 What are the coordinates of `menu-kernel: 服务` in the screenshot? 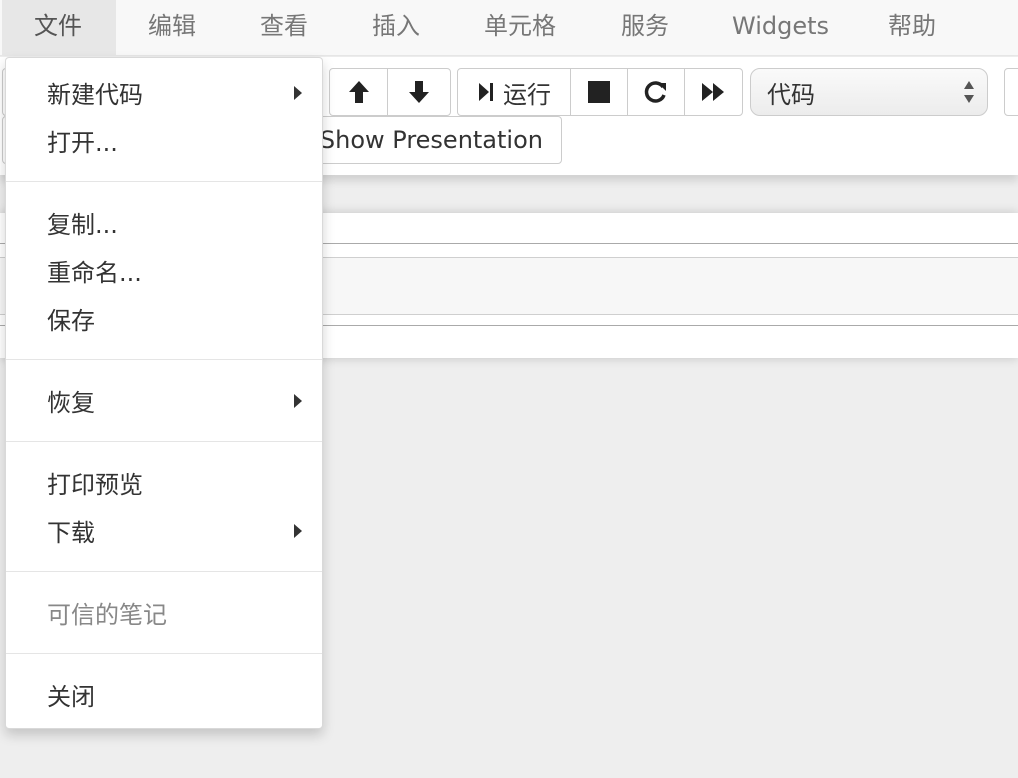 It's located at (645, 28).